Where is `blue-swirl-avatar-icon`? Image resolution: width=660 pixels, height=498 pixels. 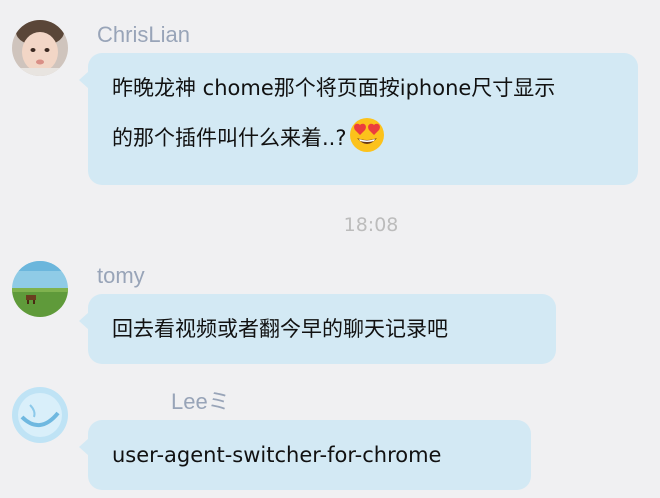 blue-swirl-avatar-icon is located at coordinates (40, 415).